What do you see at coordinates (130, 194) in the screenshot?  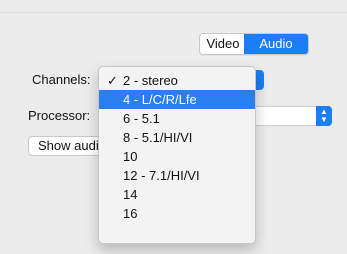 I see `menu-item-label: 14` at bounding box center [130, 194].